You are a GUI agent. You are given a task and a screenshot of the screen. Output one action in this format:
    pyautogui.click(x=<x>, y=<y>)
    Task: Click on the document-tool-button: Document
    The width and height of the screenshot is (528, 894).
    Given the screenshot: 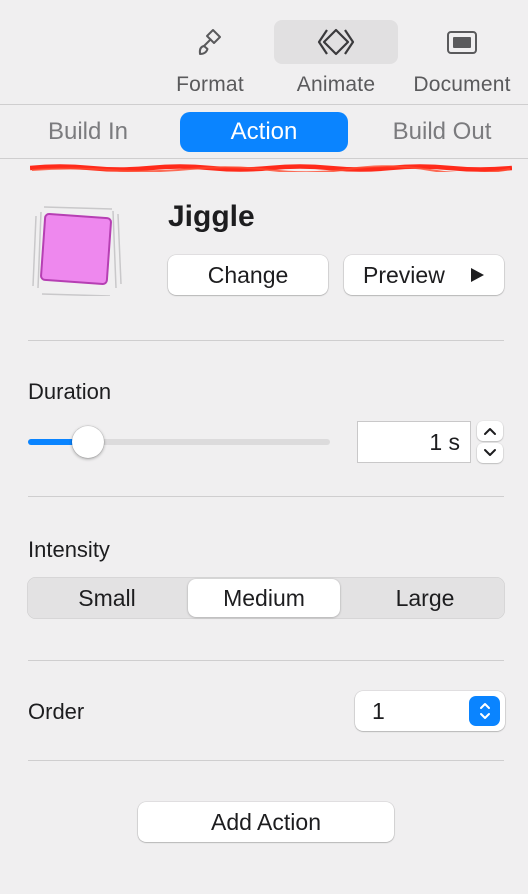 What is the action you would take?
    pyautogui.click(x=462, y=60)
    